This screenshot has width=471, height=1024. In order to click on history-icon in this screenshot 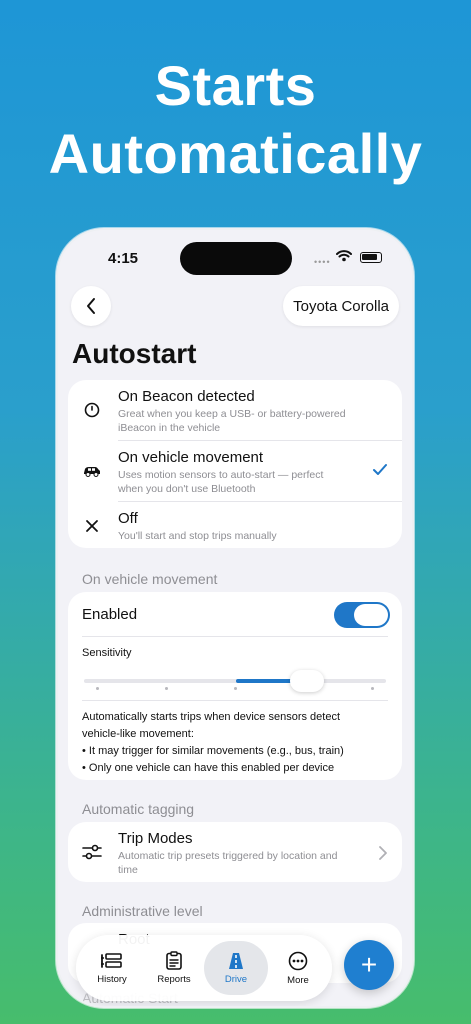, I will do `click(111, 960)`.